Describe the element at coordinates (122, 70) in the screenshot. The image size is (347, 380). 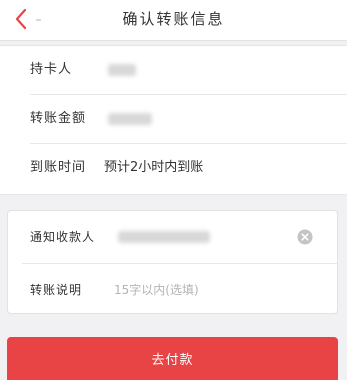
I see `cardholder-value-masked` at that location.